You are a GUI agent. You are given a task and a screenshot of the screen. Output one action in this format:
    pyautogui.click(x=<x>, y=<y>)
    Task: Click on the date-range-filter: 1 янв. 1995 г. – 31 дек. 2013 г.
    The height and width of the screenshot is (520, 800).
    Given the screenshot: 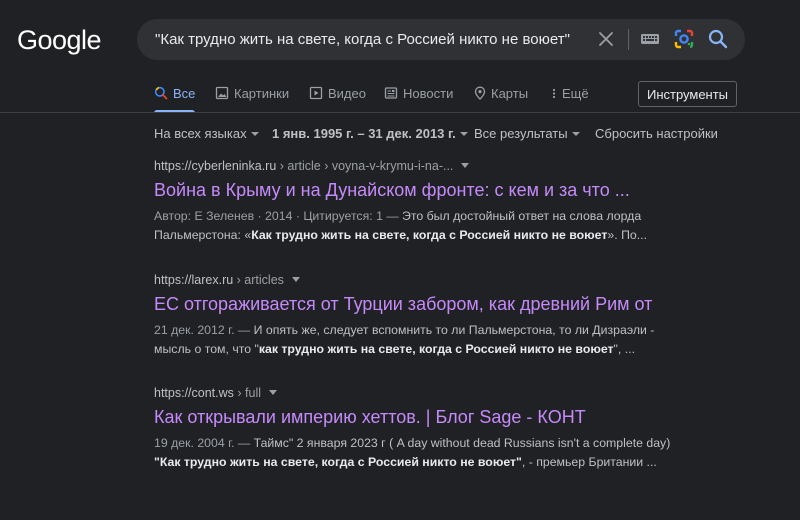 What is the action you would take?
    pyautogui.click(x=370, y=133)
    